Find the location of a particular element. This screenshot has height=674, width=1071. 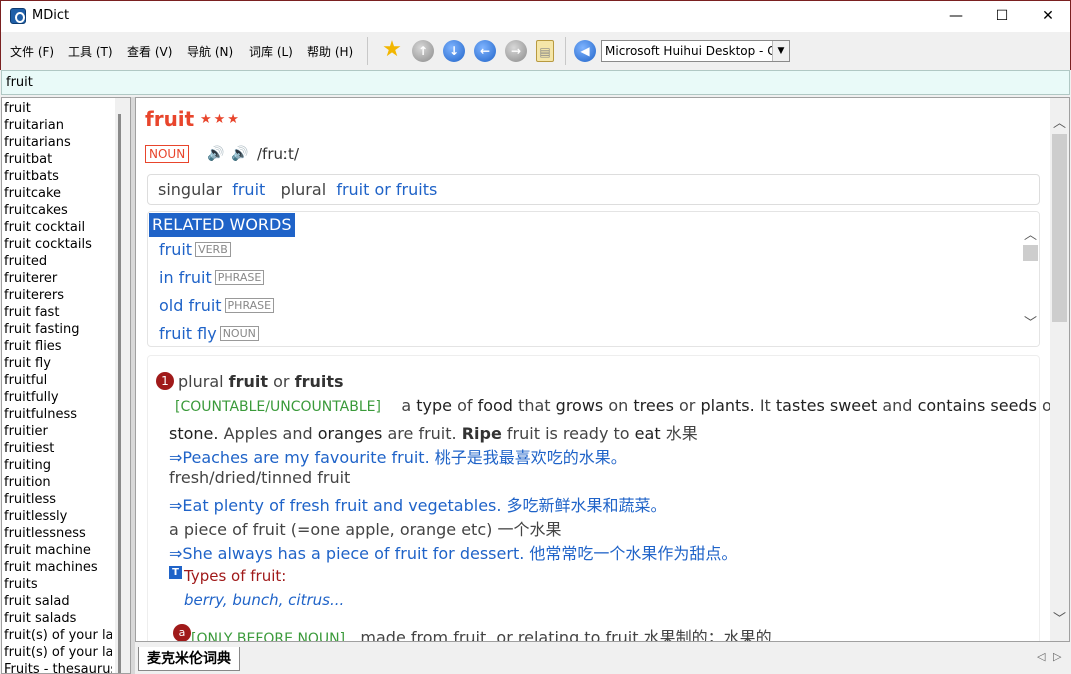

search-bar is located at coordinates (535, 82).